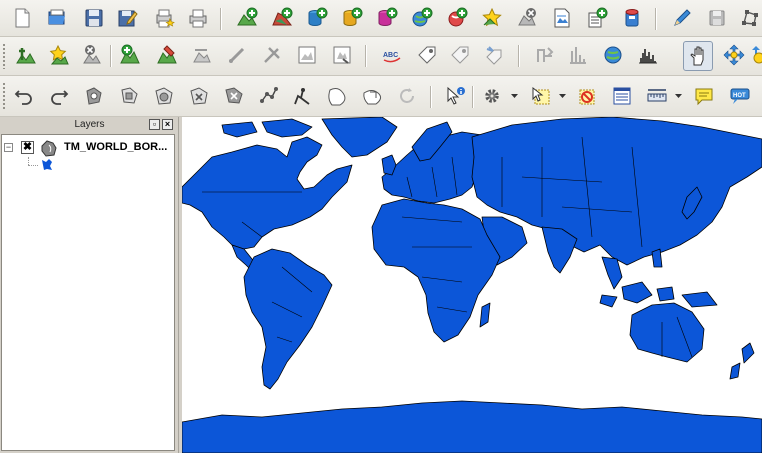 The width and height of the screenshot is (762, 453). Describe the element at coordinates (698, 56) in the screenshot. I see `pan-tool-icon` at that location.